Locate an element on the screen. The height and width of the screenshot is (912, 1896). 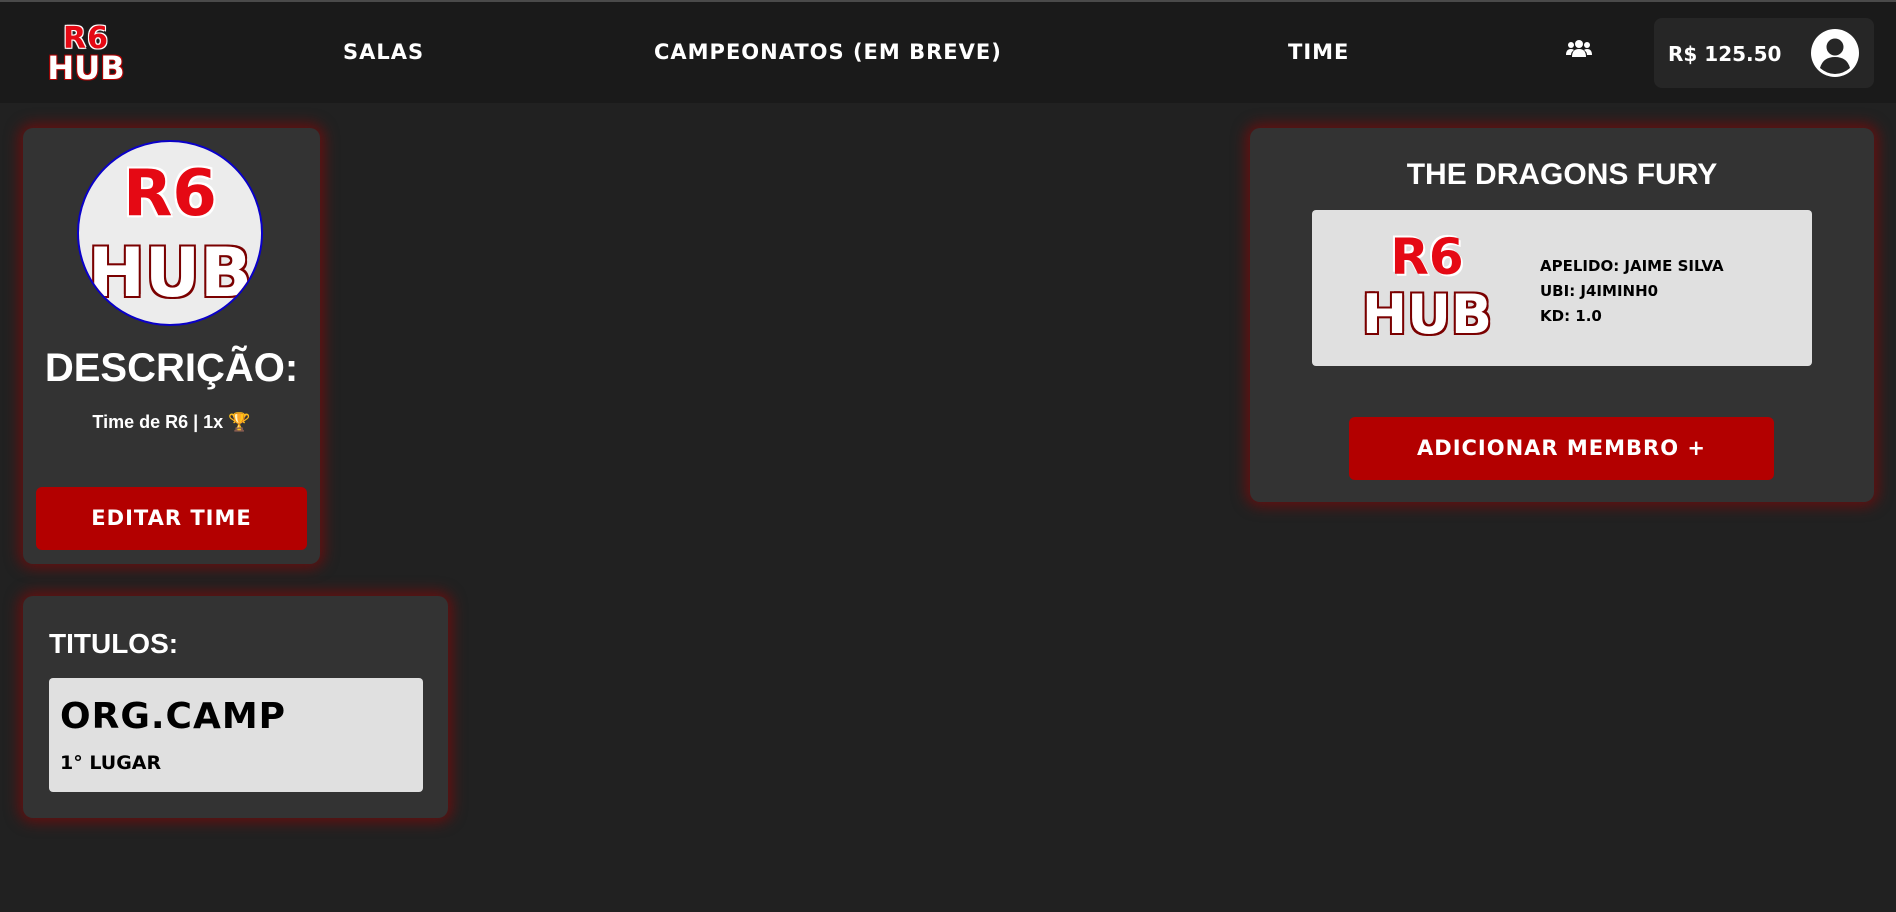
nav-link-time: TIME is located at coordinates (1318, 52).